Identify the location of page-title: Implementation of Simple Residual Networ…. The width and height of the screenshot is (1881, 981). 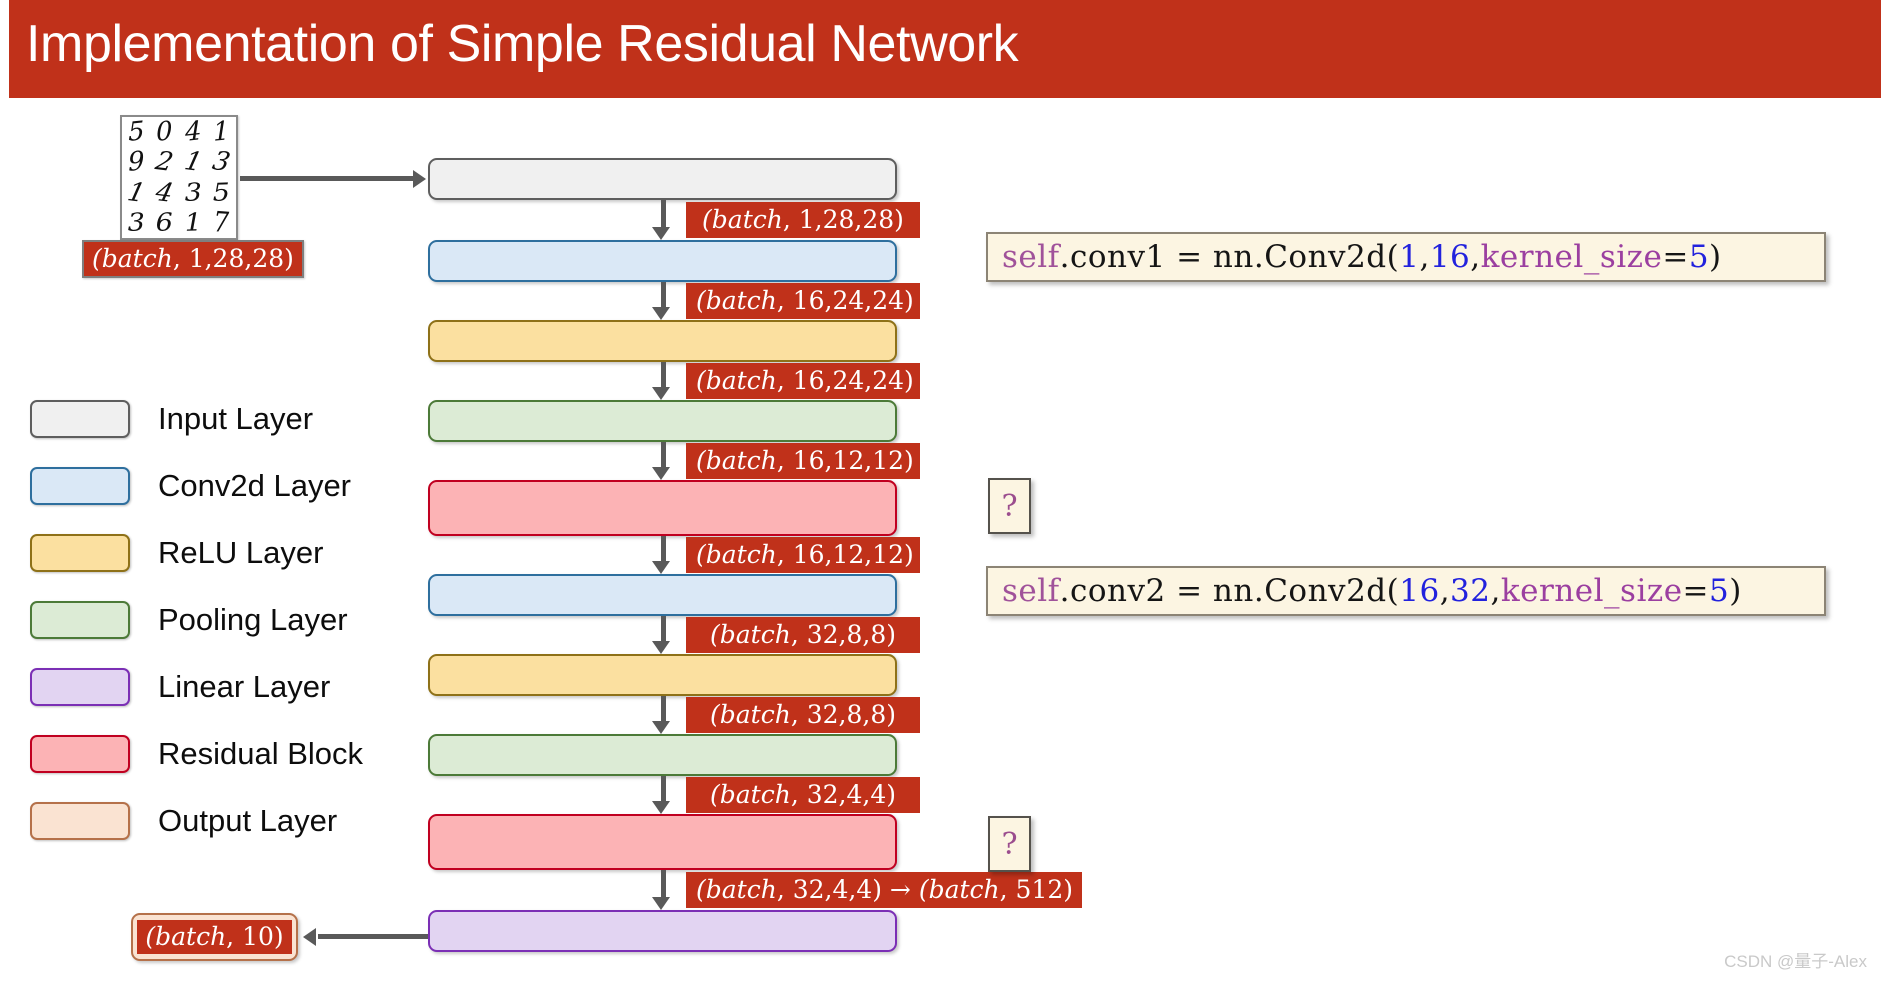
(522, 44).